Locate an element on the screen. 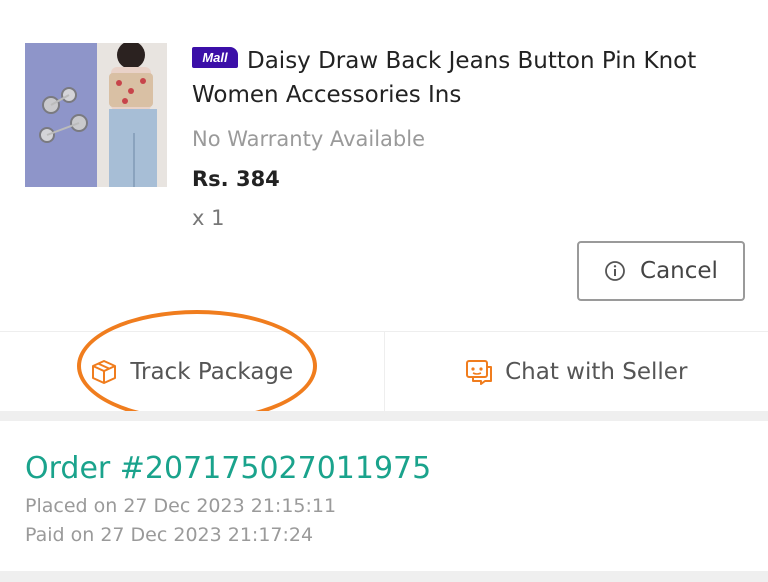 The width and height of the screenshot is (768, 582). mall-badge: Mall is located at coordinates (215, 57).